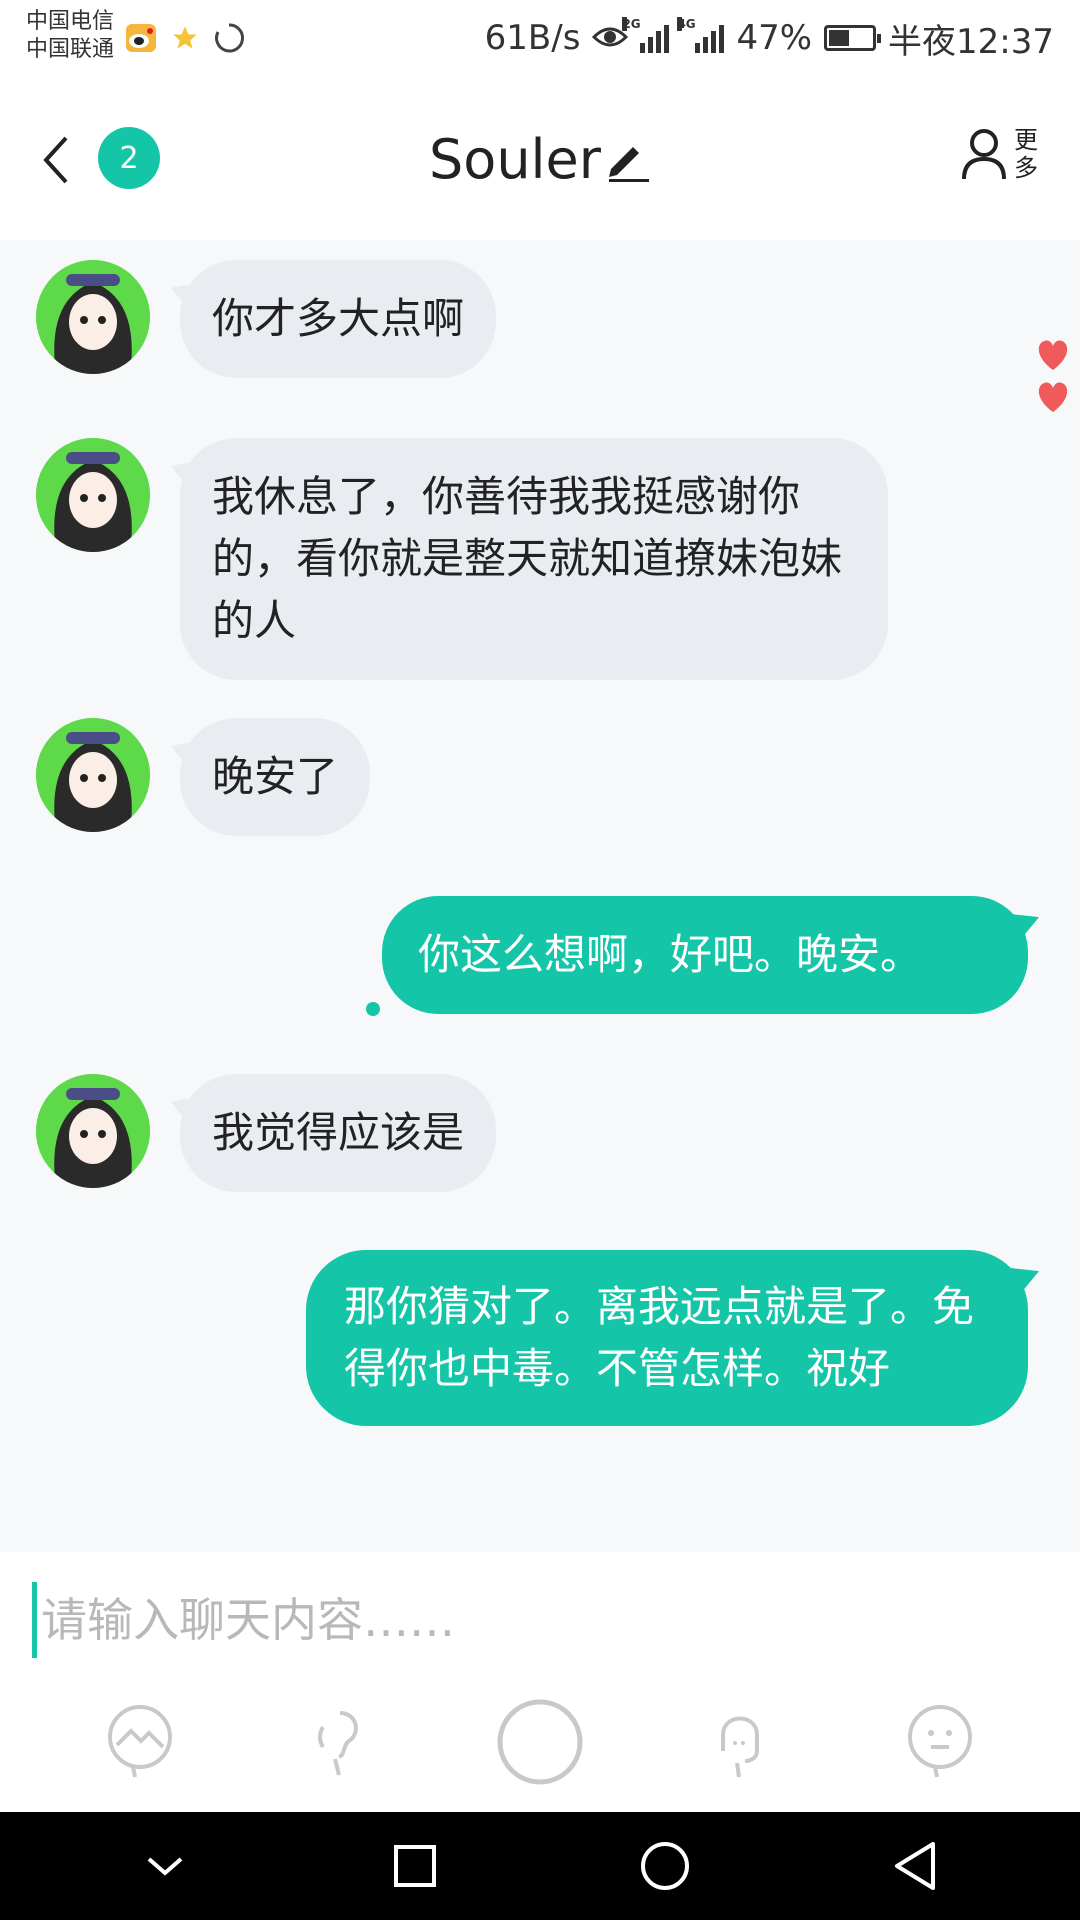 This screenshot has width=1080, height=1920. I want to click on read-indicator-dot, so click(373, 1009).